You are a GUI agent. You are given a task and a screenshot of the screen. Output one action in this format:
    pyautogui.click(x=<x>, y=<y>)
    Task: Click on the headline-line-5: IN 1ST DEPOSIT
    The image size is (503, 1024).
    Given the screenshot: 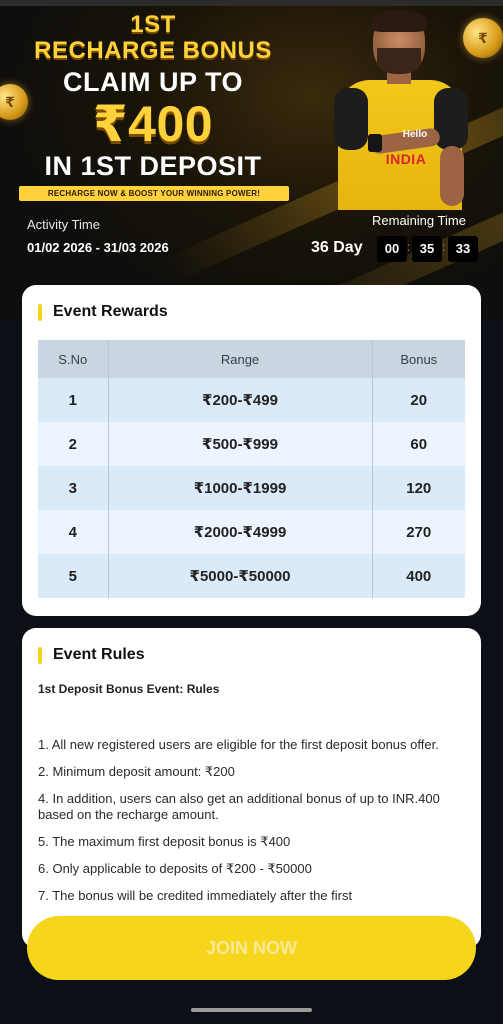 What is the action you would take?
    pyautogui.click(x=153, y=166)
    